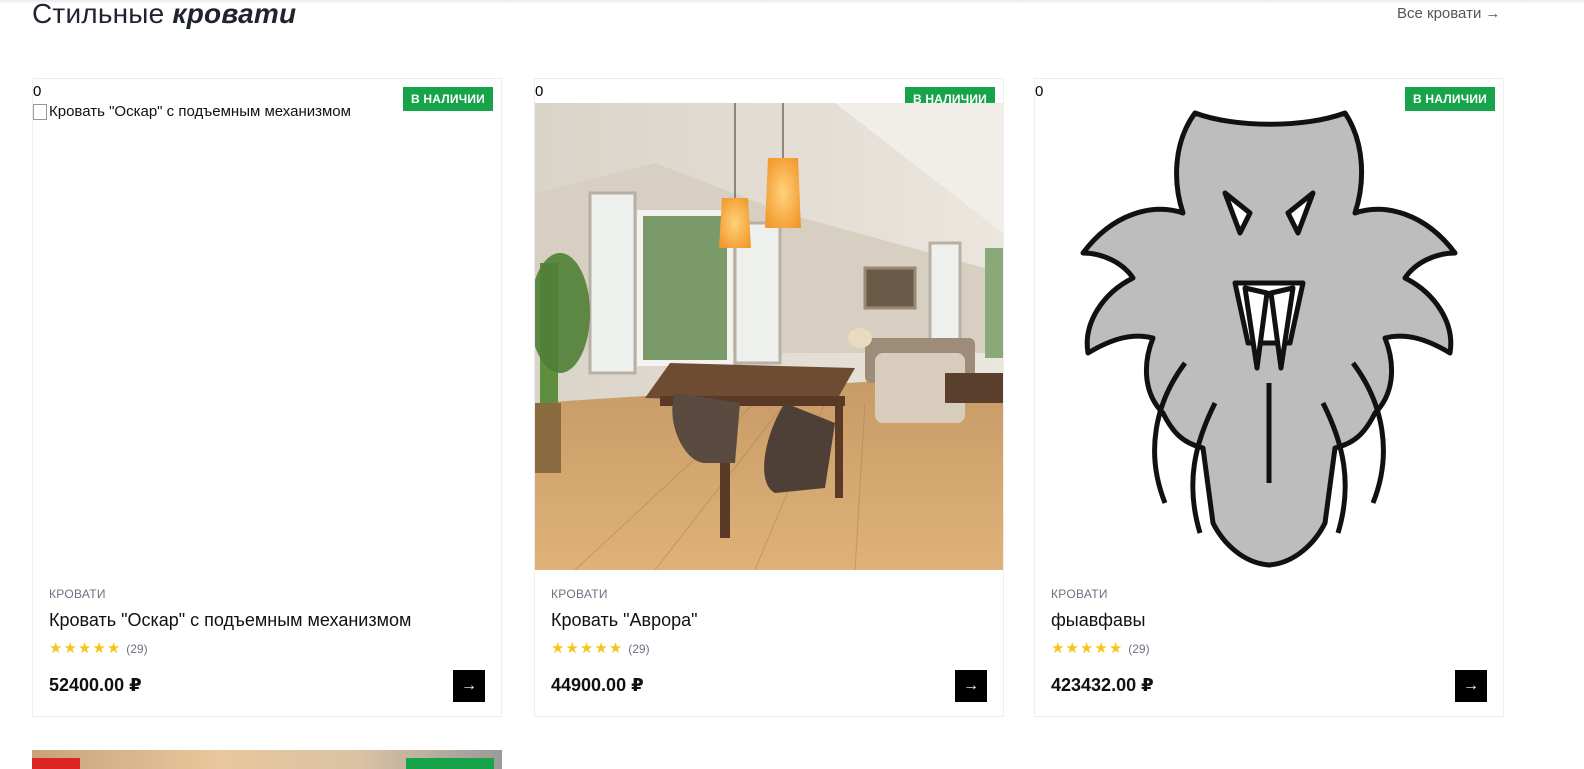  I want to click on broken-image-placeholder: Кровать "Оскар" с подъемным механизмом, so click(267, 111).